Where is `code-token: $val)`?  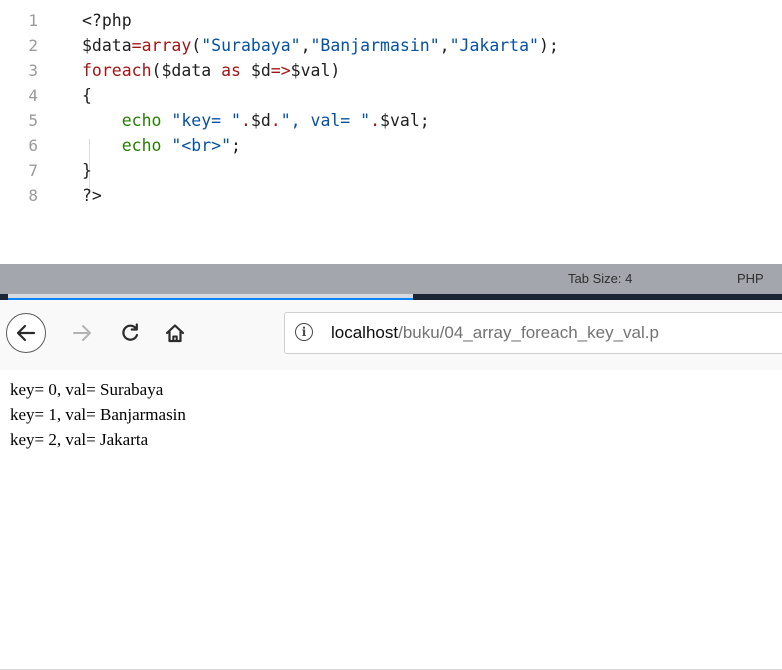
code-token: $val) is located at coordinates (315, 70).